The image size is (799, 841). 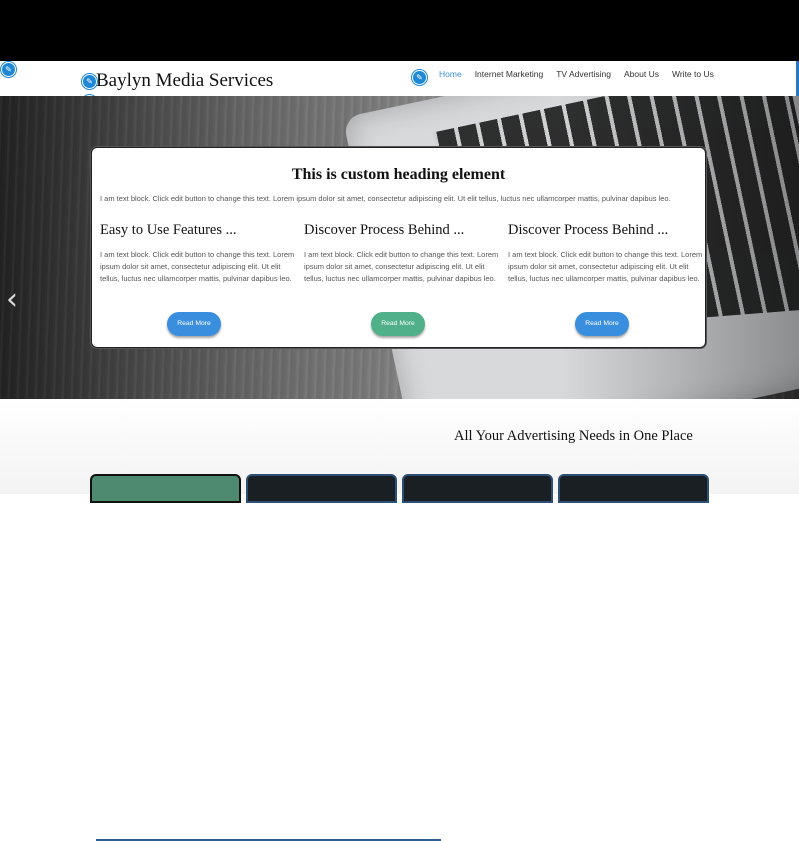 What do you see at coordinates (509, 74) in the screenshot?
I see `nav-internet-marketing: Internet Marketing` at bounding box center [509, 74].